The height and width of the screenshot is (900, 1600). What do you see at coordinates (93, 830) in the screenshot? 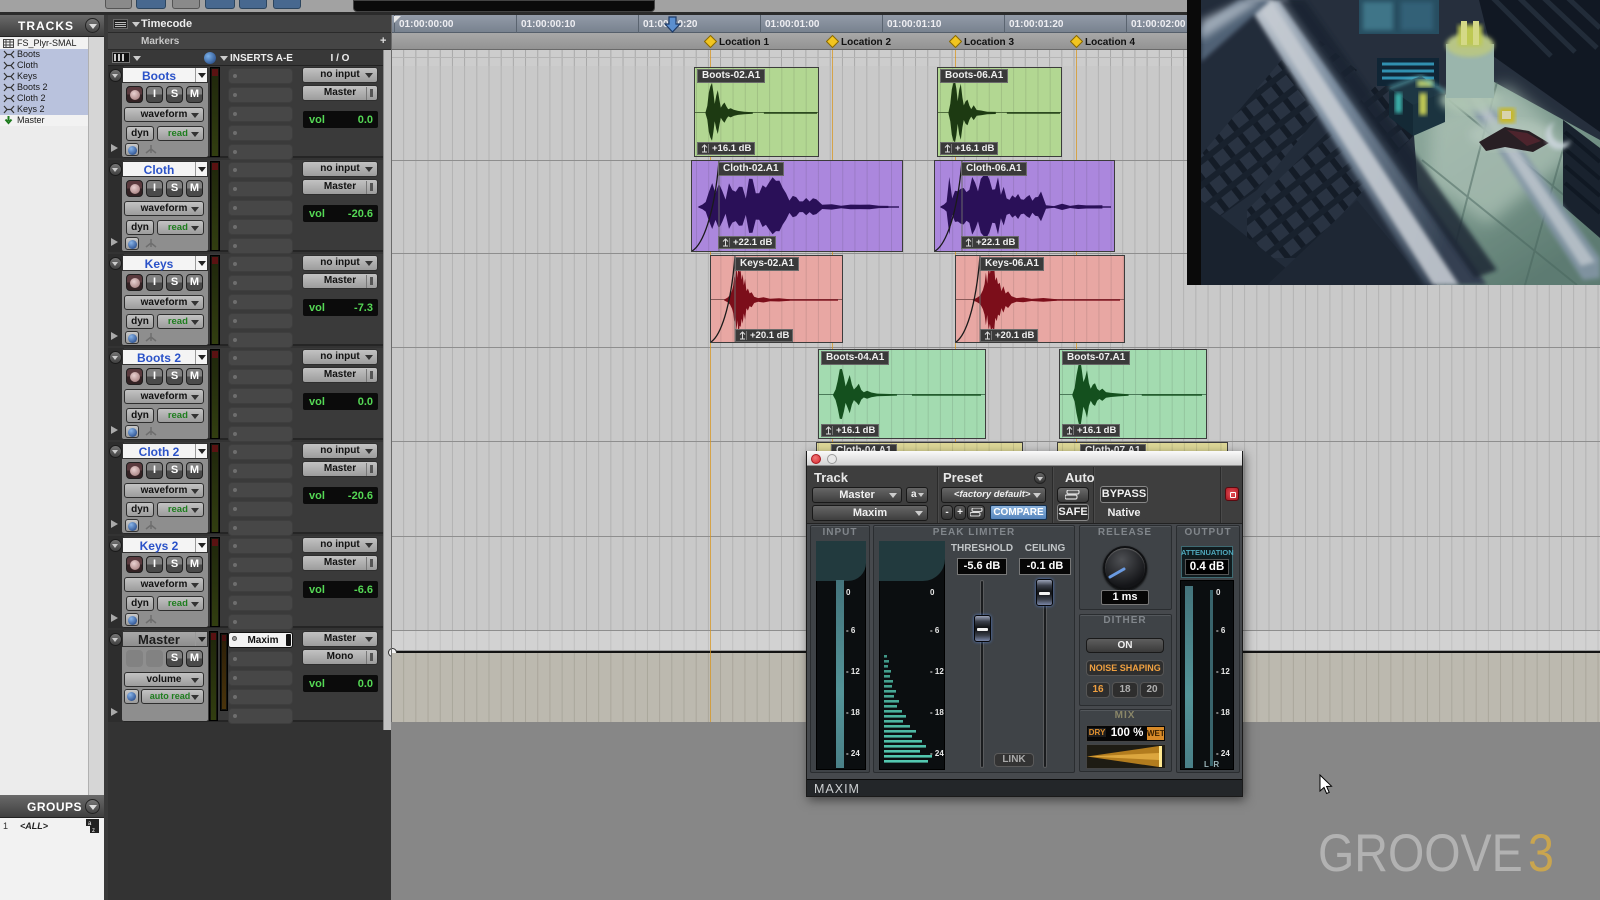
I see `svg-text: z` at bounding box center [93, 830].